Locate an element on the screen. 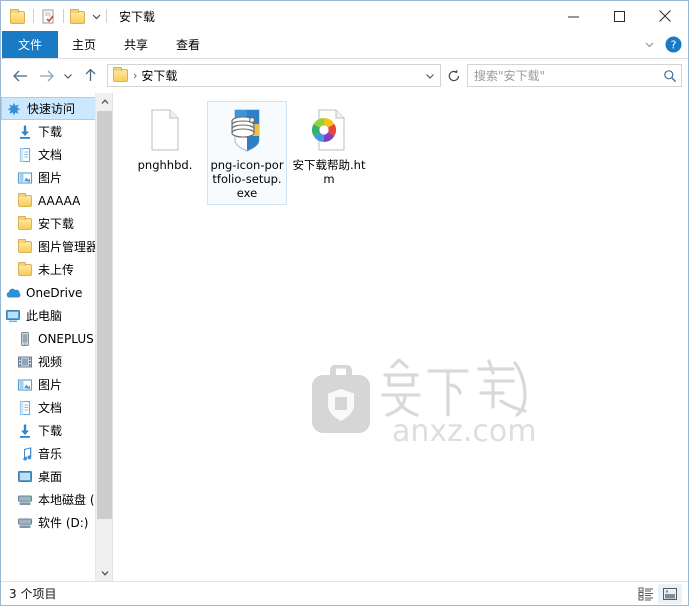 The width and height of the screenshot is (689, 606). search-box is located at coordinates (574, 75).